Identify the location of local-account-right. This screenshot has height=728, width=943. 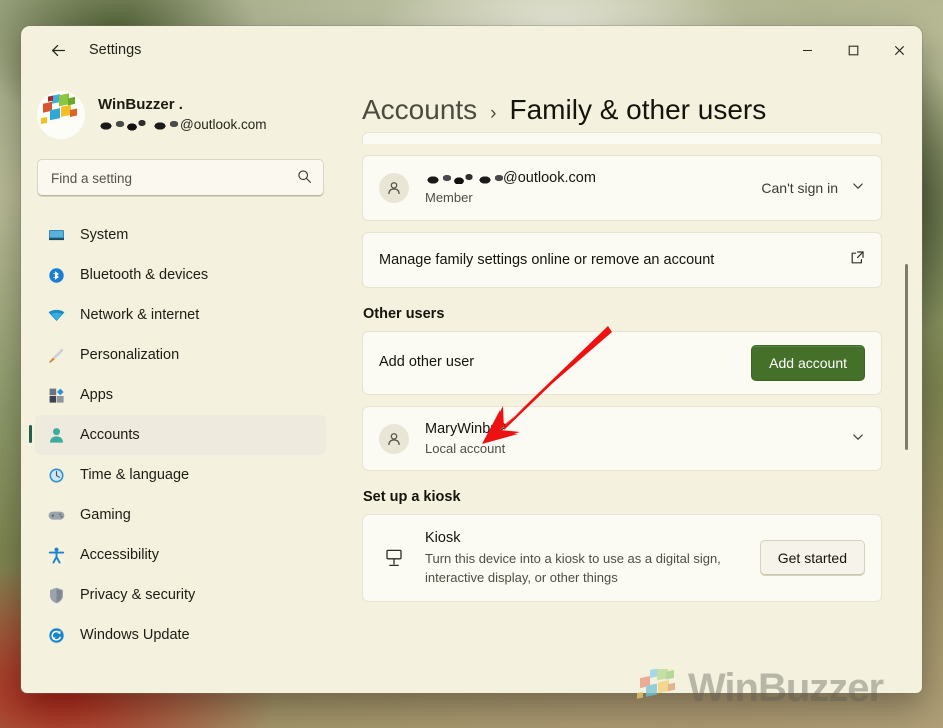
(858, 438).